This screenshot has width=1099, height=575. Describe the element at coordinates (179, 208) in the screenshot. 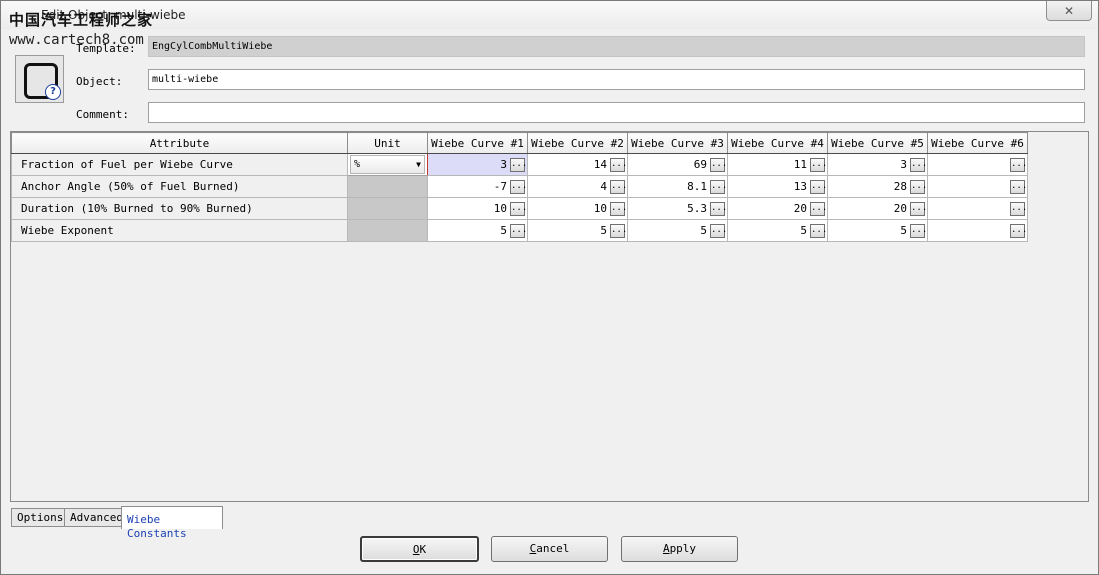

I see `attribute-name: Duration (10% Burned to 90% Burned)` at that location.